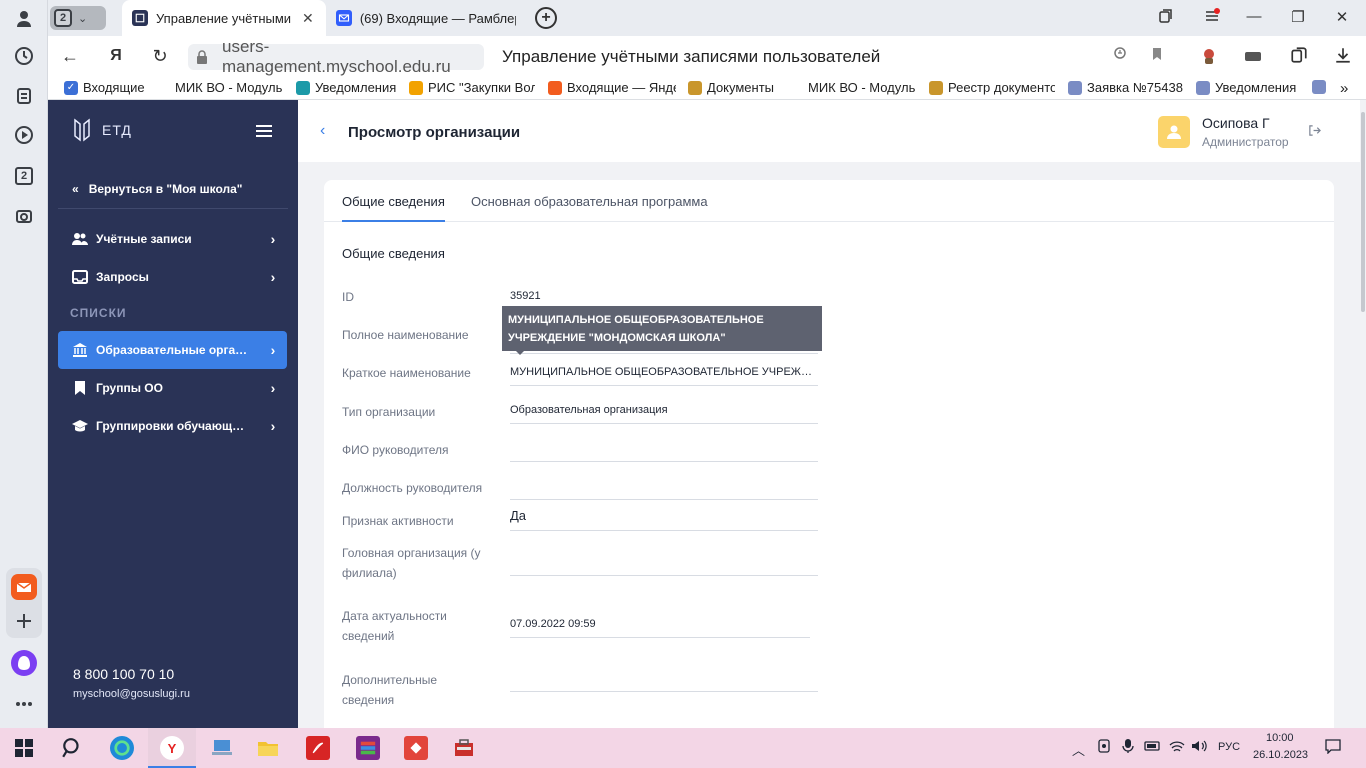 Image resolution: width=1366 pixels, height=768 pixels. Describe the element at coordinates (24, 96) in the screenshot. I see `collections-icon` at that location.